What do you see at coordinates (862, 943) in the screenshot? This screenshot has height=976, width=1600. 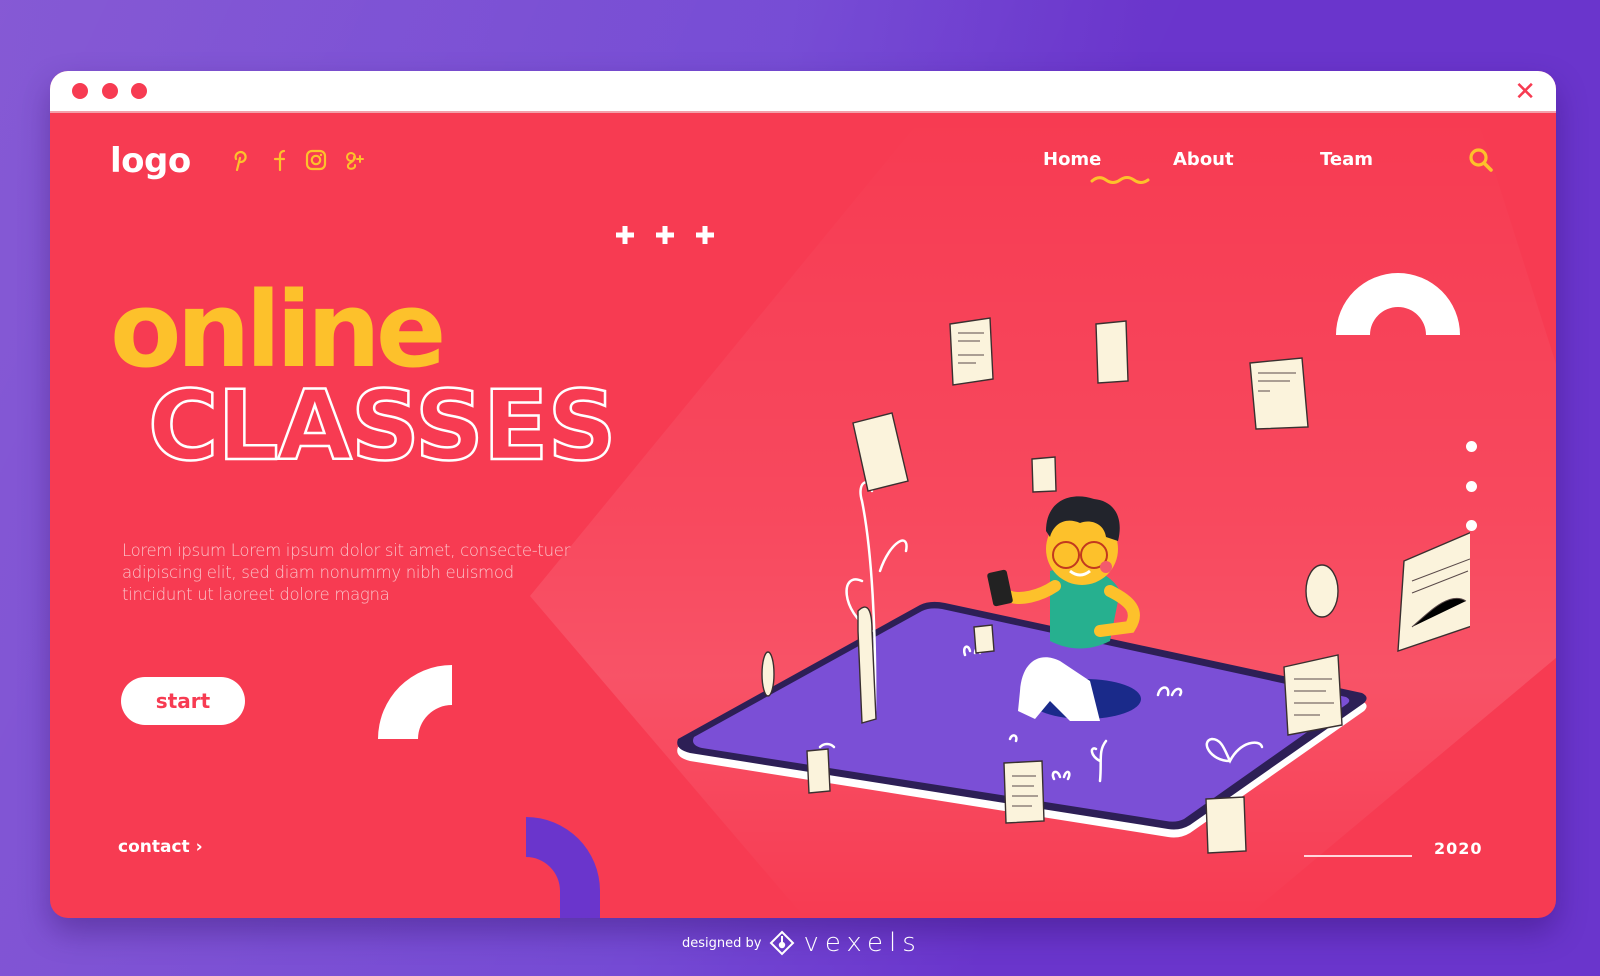 I see `credit-brand: vexels` at bounding box center [862, 943].